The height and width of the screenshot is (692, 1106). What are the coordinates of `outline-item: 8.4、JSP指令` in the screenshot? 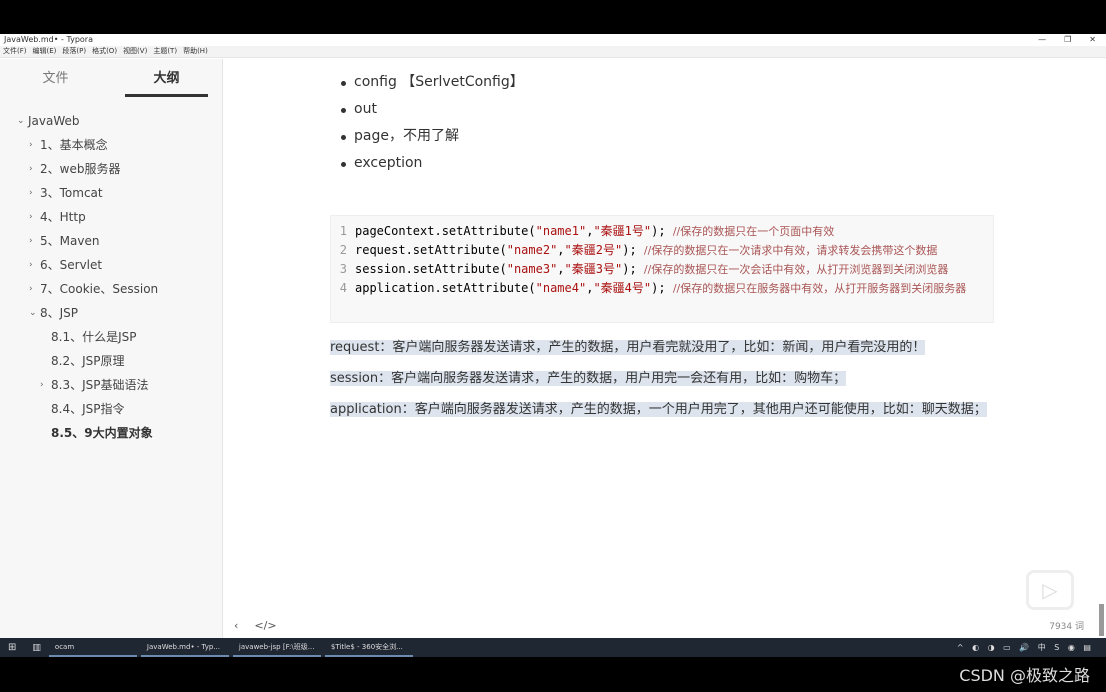 It's located at (111, 409).